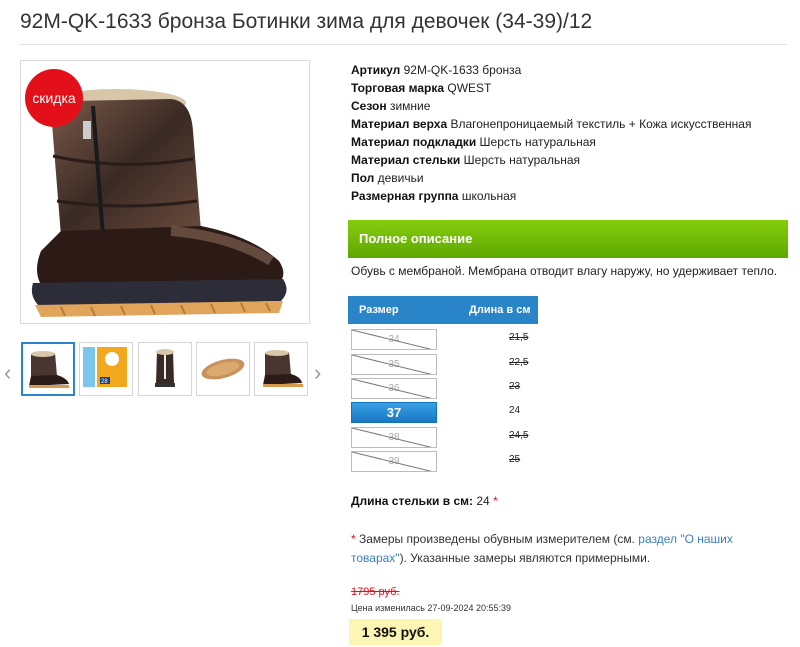 This screenshot has height=647, width=800. What do you see at coordinates (448, 366) in the screenshot?
I see `size-row: 35 22,5` at bounding box center [448, 366].